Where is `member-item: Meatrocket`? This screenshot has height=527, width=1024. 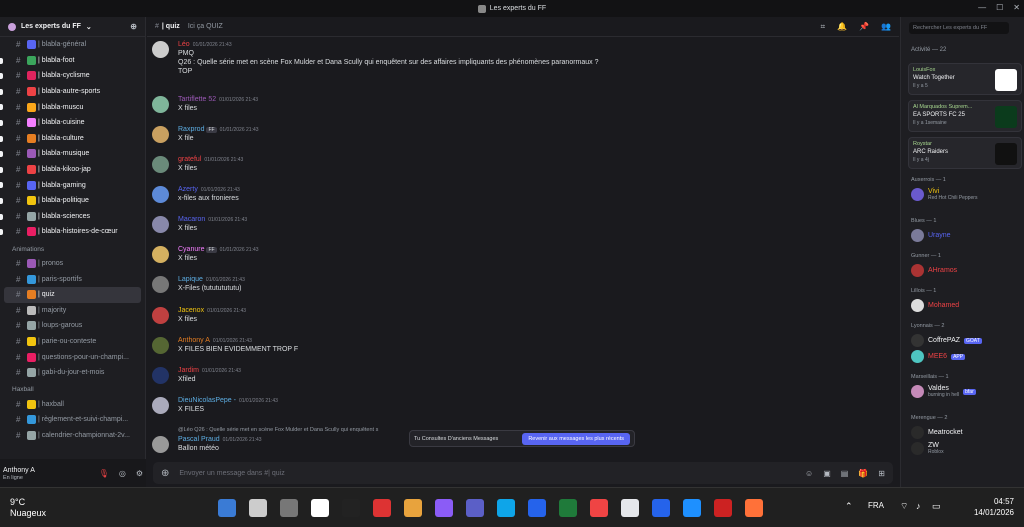 member-item: Meatrocket is located at coordinates (967, 432).